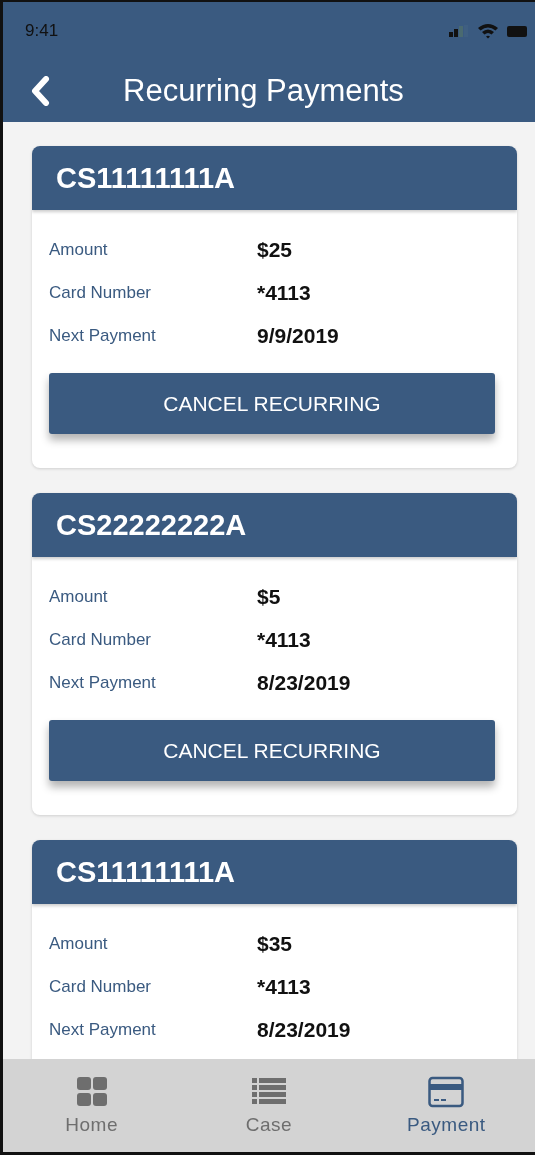  Describe the element at coordinates (92, 1105) in the screenshot. I see `tab-item: Home` at that location.